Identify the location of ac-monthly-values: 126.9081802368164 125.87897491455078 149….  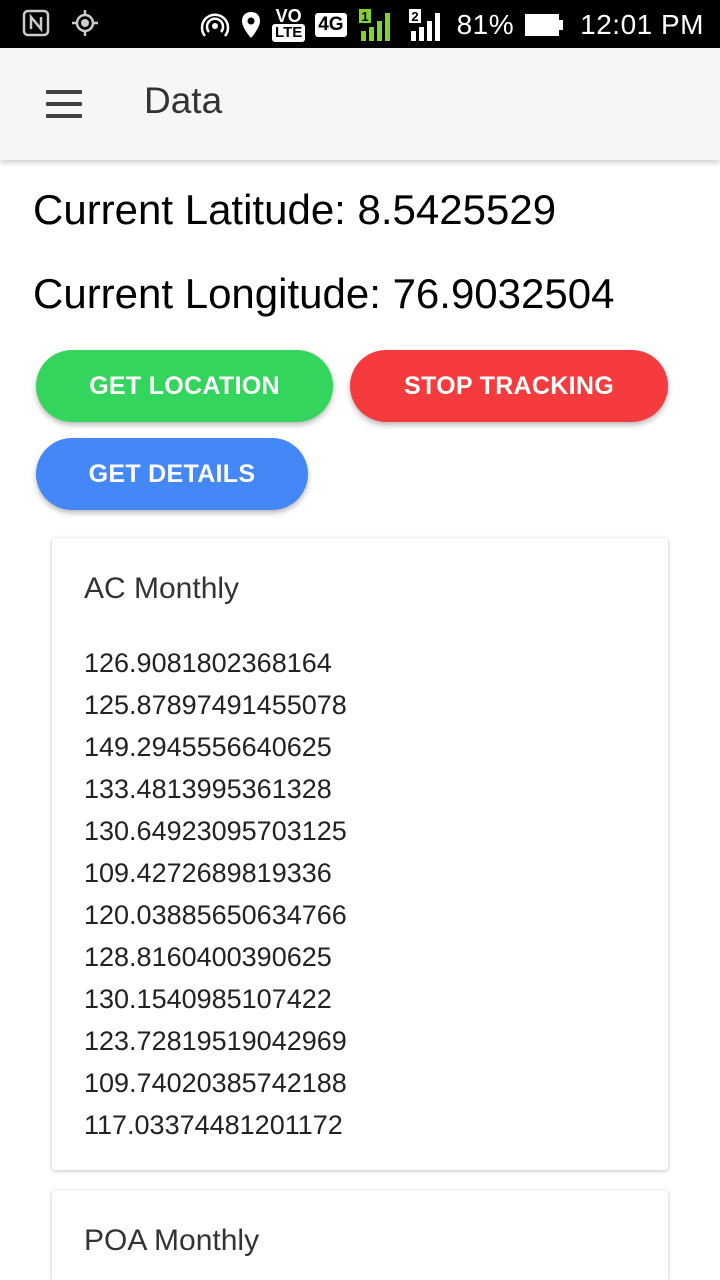
(215, 894).